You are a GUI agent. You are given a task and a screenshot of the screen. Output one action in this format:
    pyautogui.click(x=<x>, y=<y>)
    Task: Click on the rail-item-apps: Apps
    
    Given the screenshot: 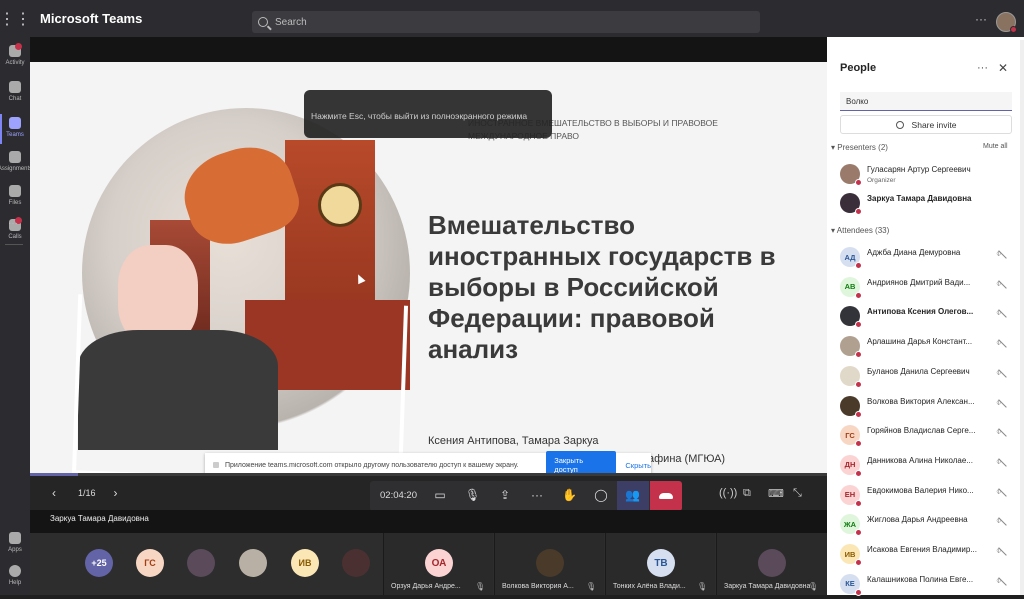 What is the action you would take?
    pyautogui.click(x=15, y=544)
    